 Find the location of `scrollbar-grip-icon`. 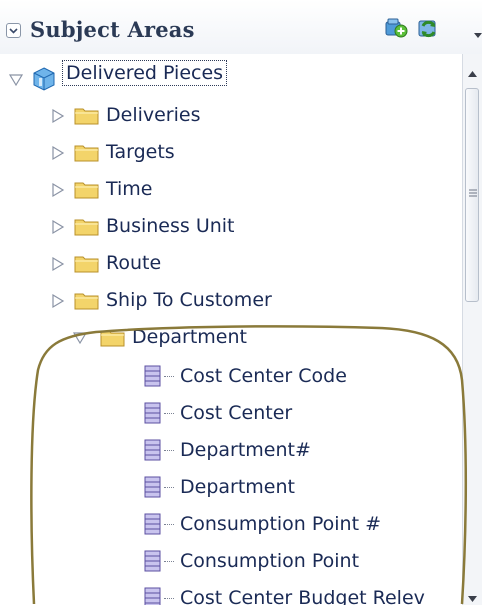

scrollbar-grip-icon is located at coordinates (473, 193).